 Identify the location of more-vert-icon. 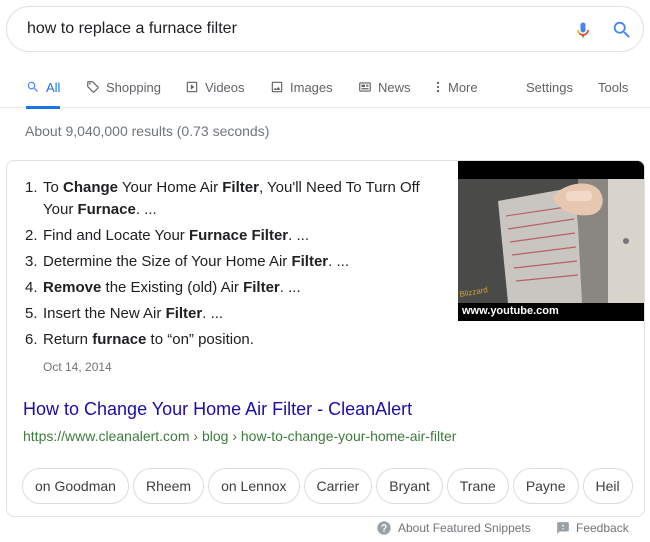
(438, 87).